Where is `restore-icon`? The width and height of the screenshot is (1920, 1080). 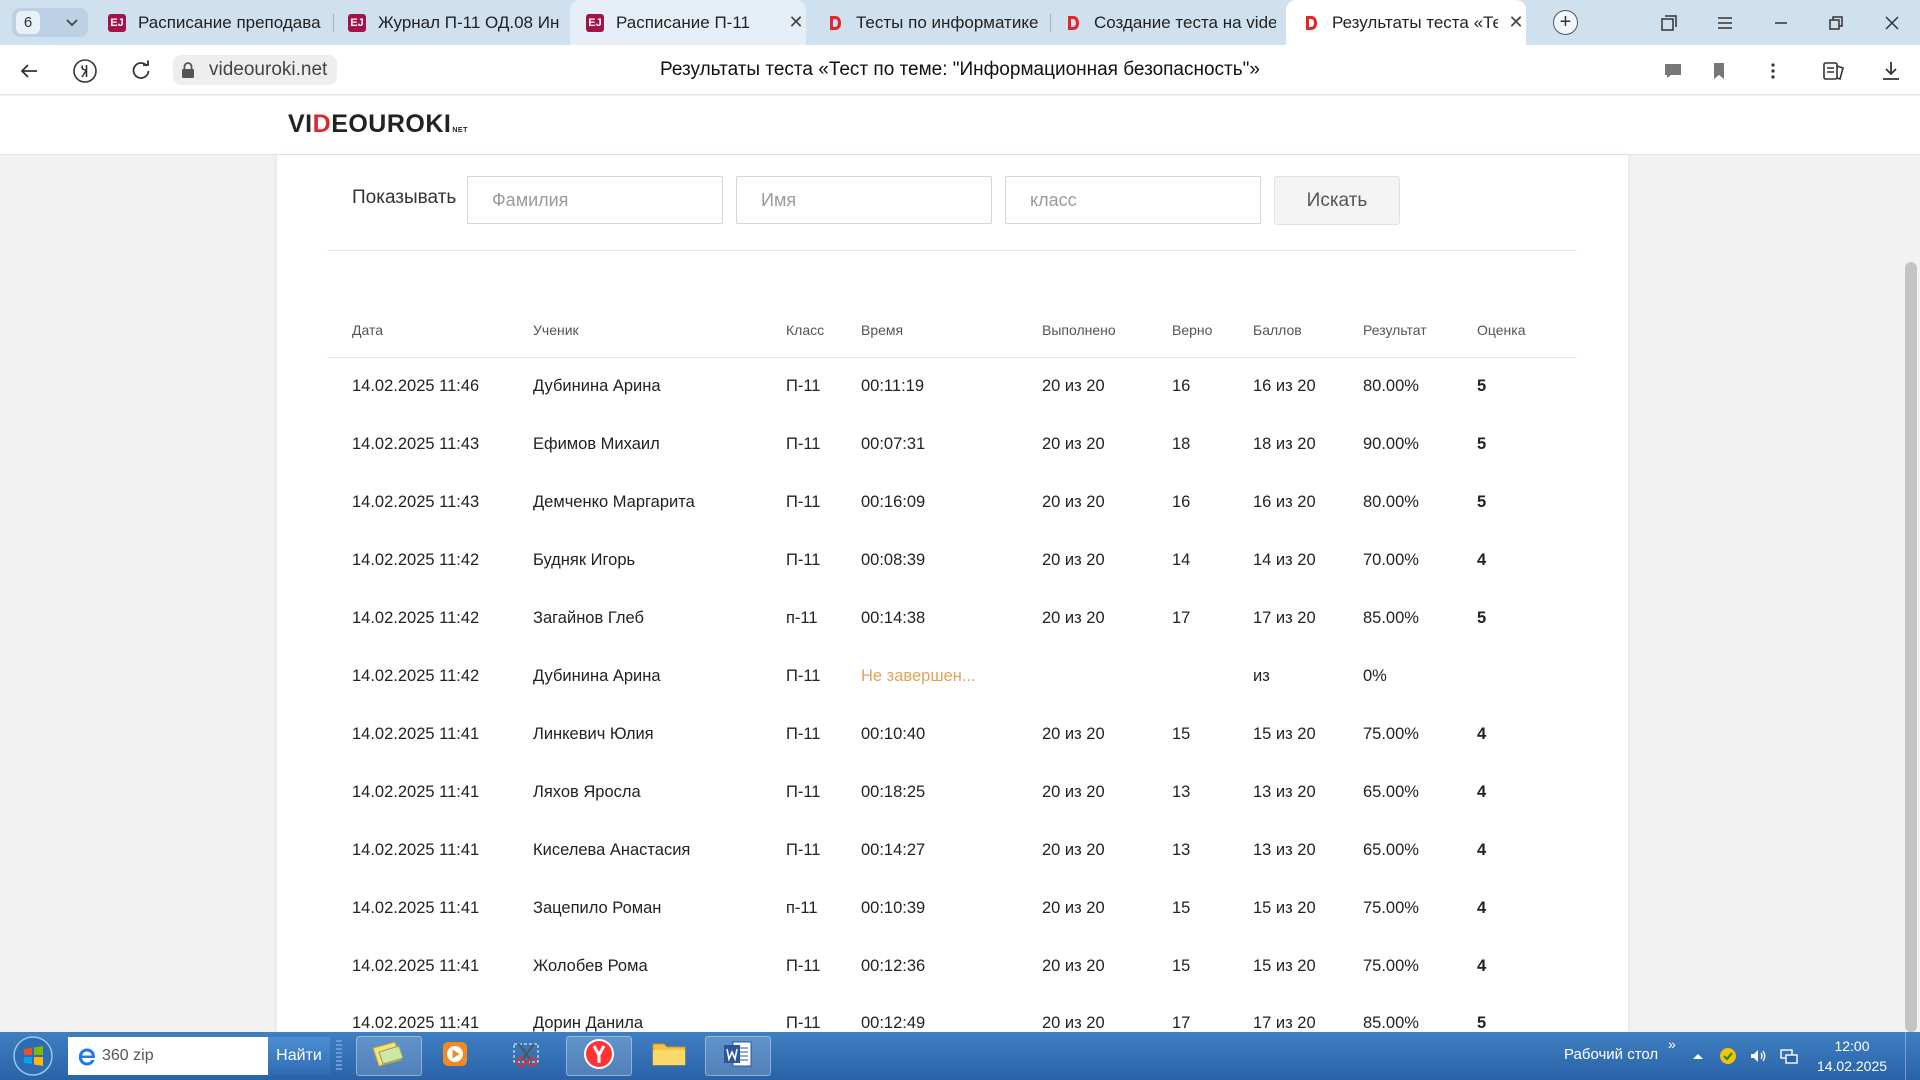
restore-icon is located at coordinates (1836, 23).